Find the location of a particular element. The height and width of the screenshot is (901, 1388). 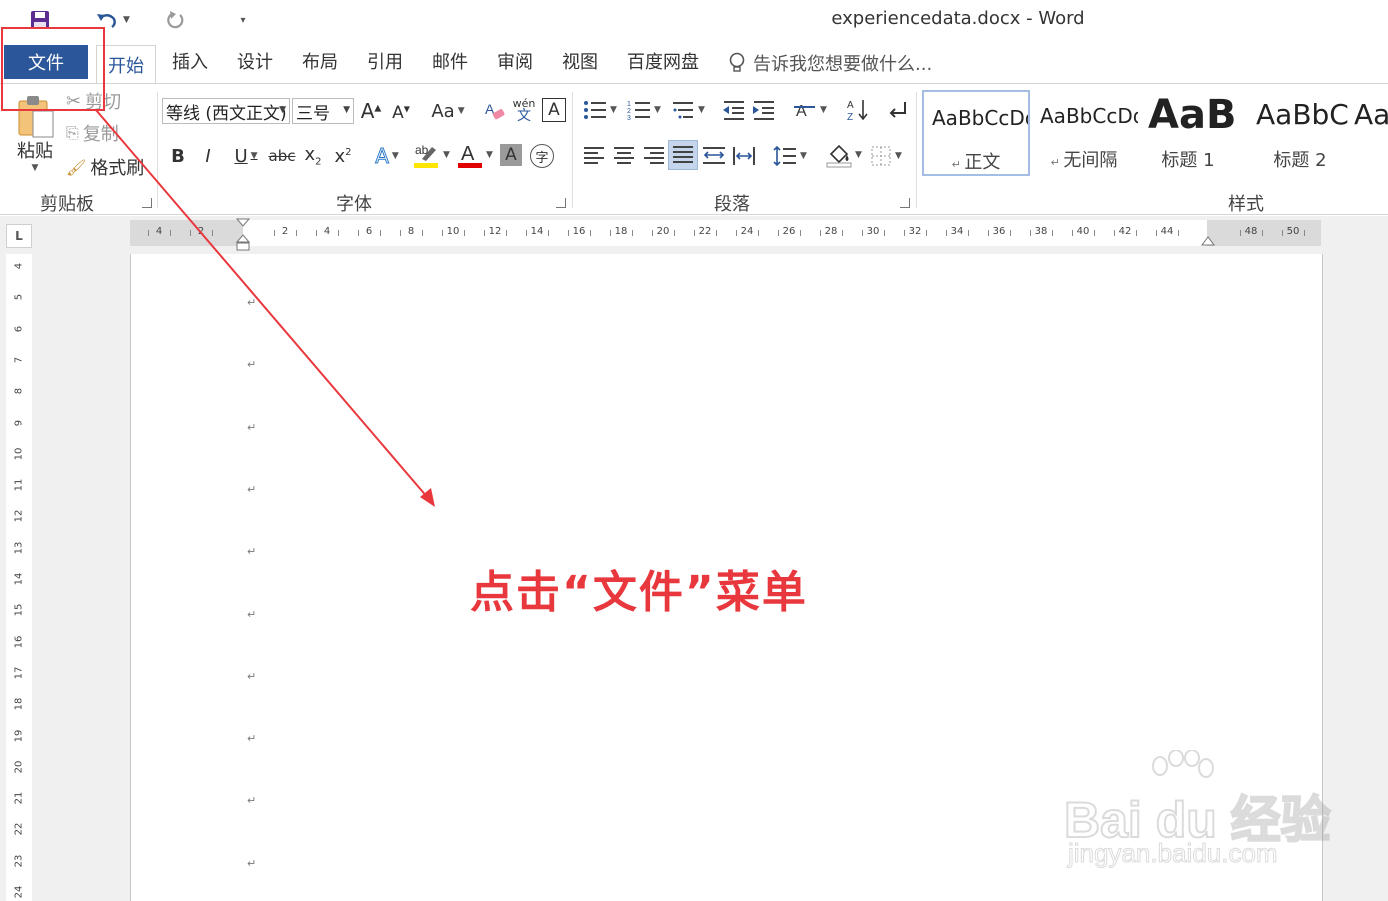

ruler-number: 10 is located at coordinates (453, 231).